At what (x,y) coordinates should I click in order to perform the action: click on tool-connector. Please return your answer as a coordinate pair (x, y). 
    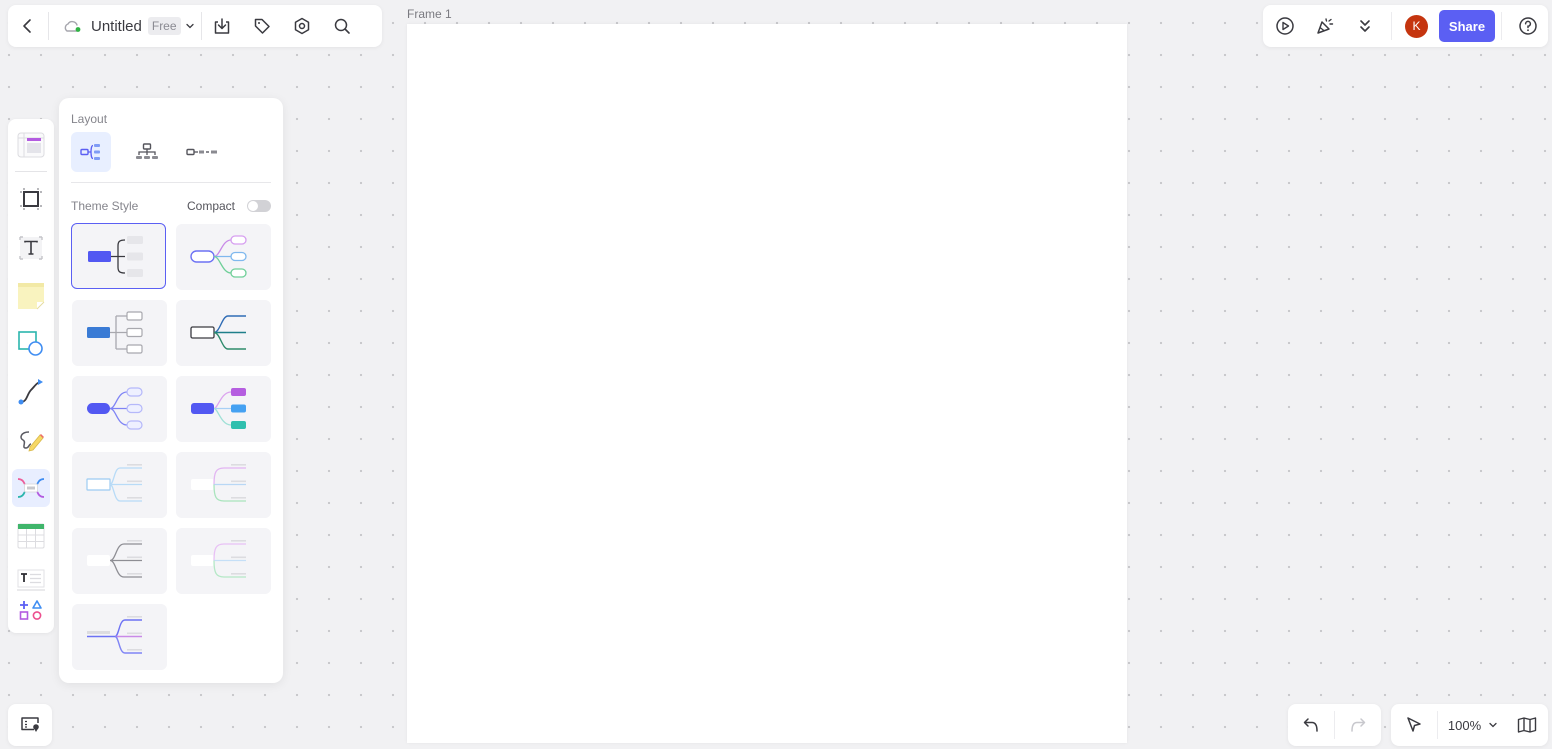
    Looking at the image, I should click on (31, 392).